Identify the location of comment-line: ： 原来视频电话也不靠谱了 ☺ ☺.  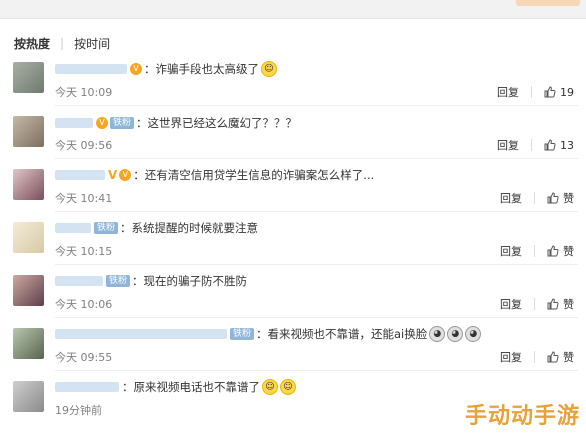
(175, 387).